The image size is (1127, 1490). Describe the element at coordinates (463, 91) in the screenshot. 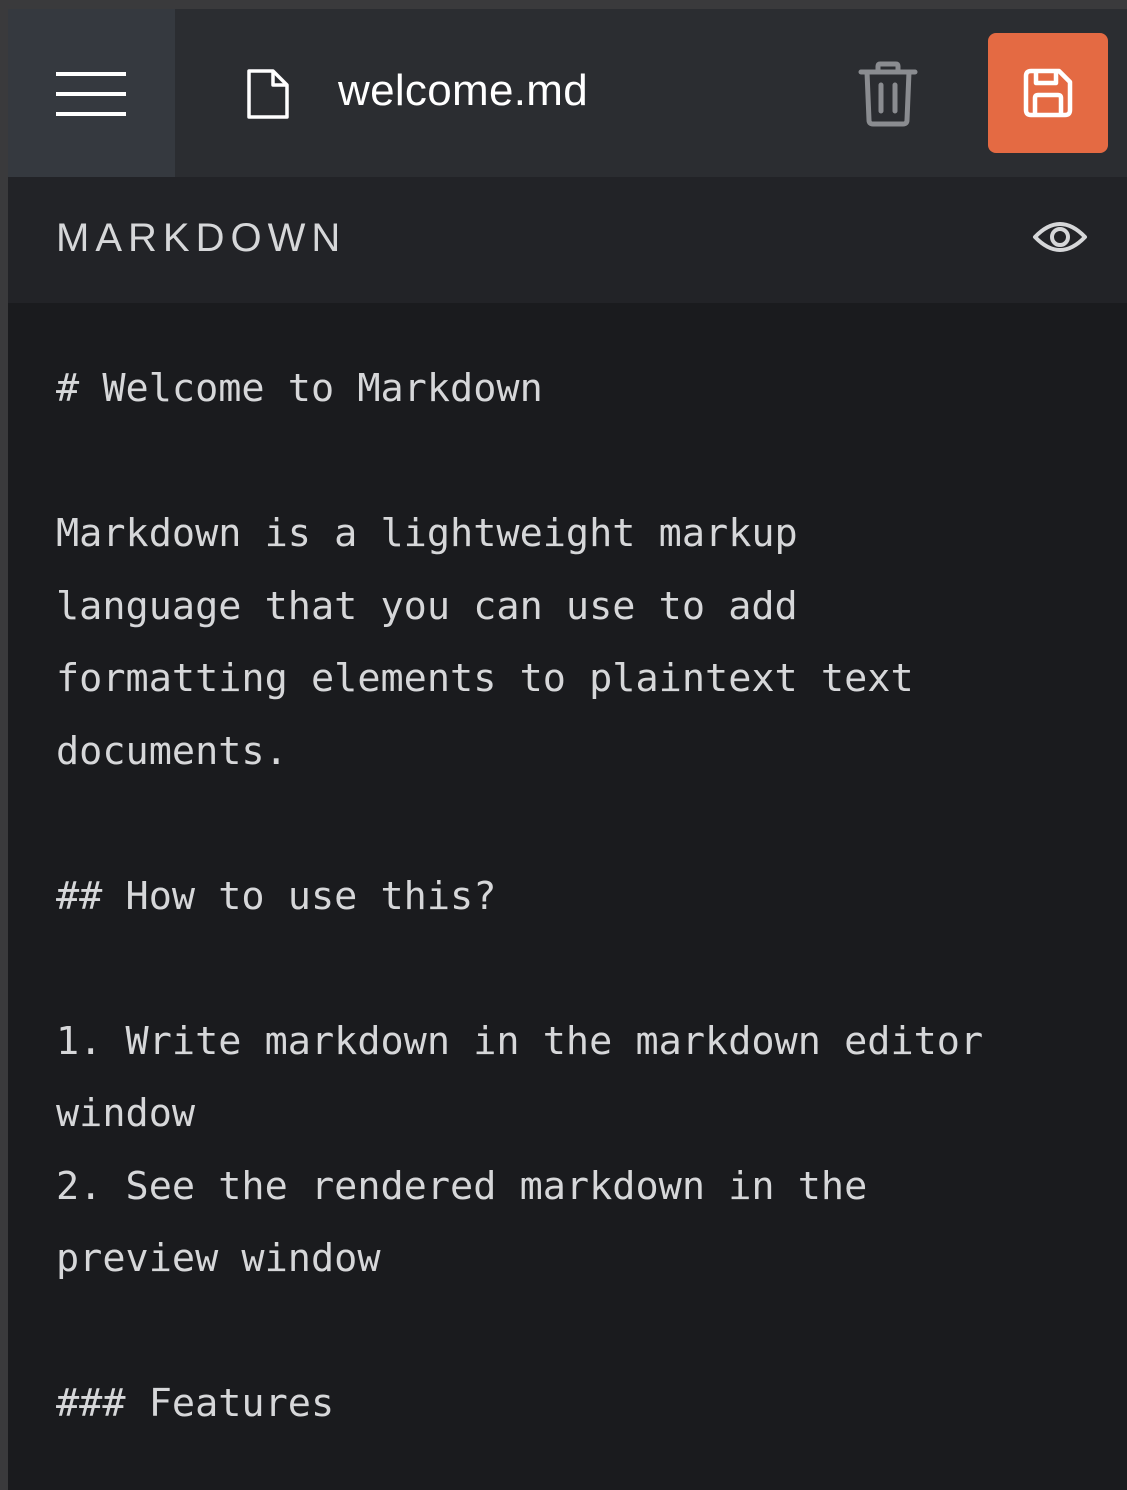

I see `file-name: welcome.md` at that location.